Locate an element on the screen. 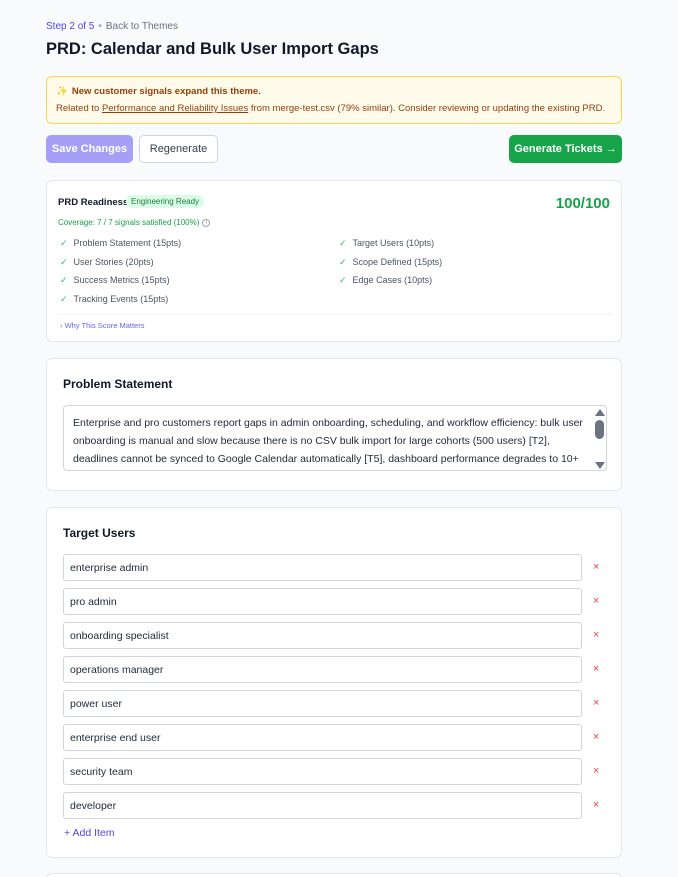 The image size is (678, 877). status-badge: Engineering Ready is located at coordinates (165, 201).